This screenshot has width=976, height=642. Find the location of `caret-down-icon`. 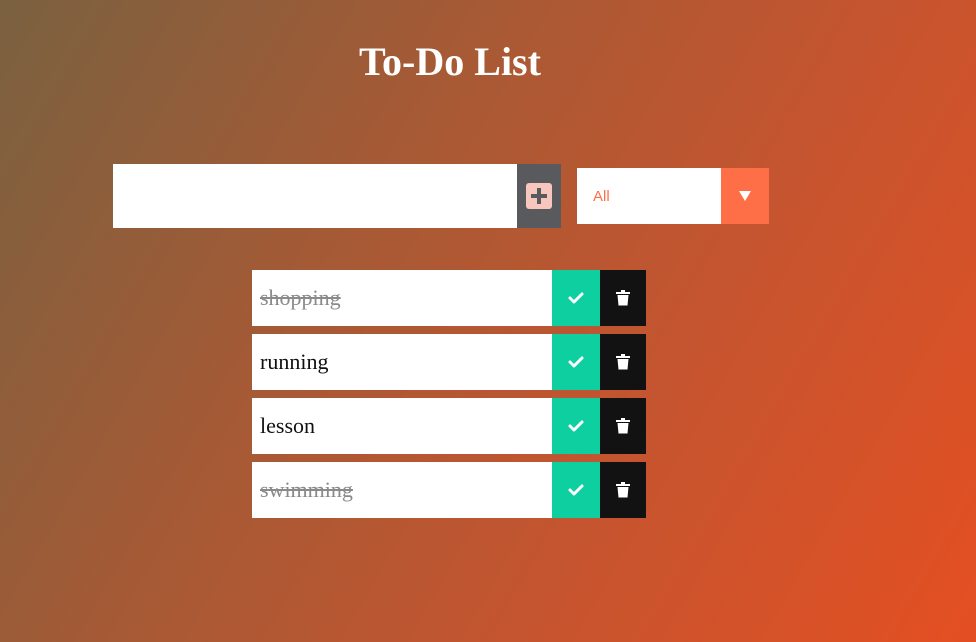

caret-down-icon is located at coordinates (745, 196).